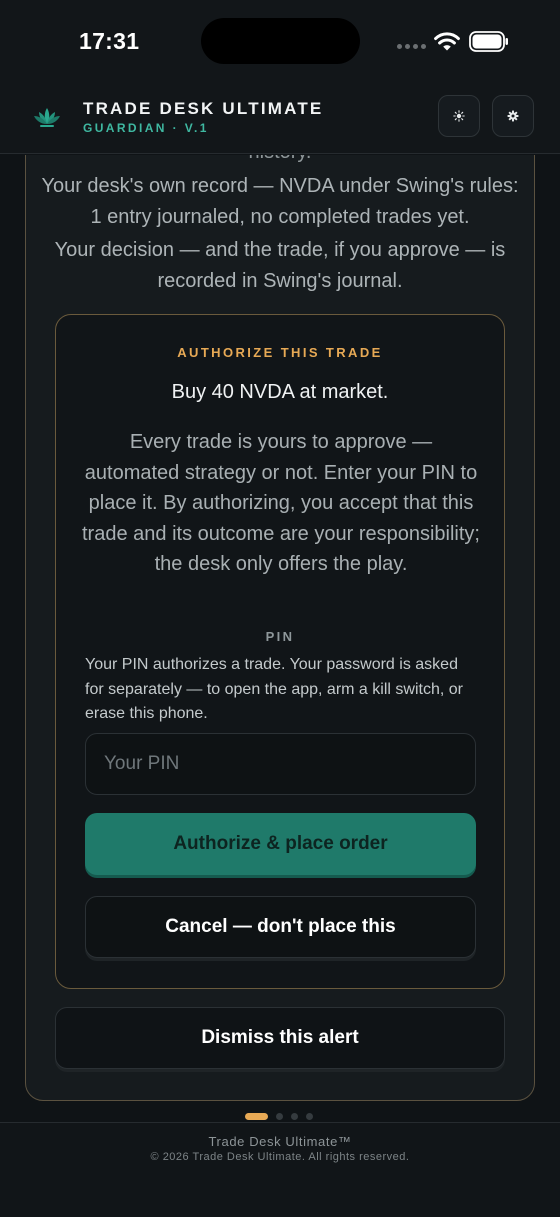 This screenshot has width=560, height=1217. Describe the element at coordinates (280, 844) in the screenshot. I see `authorize-place-order-button: Authorize & place order` at that location.